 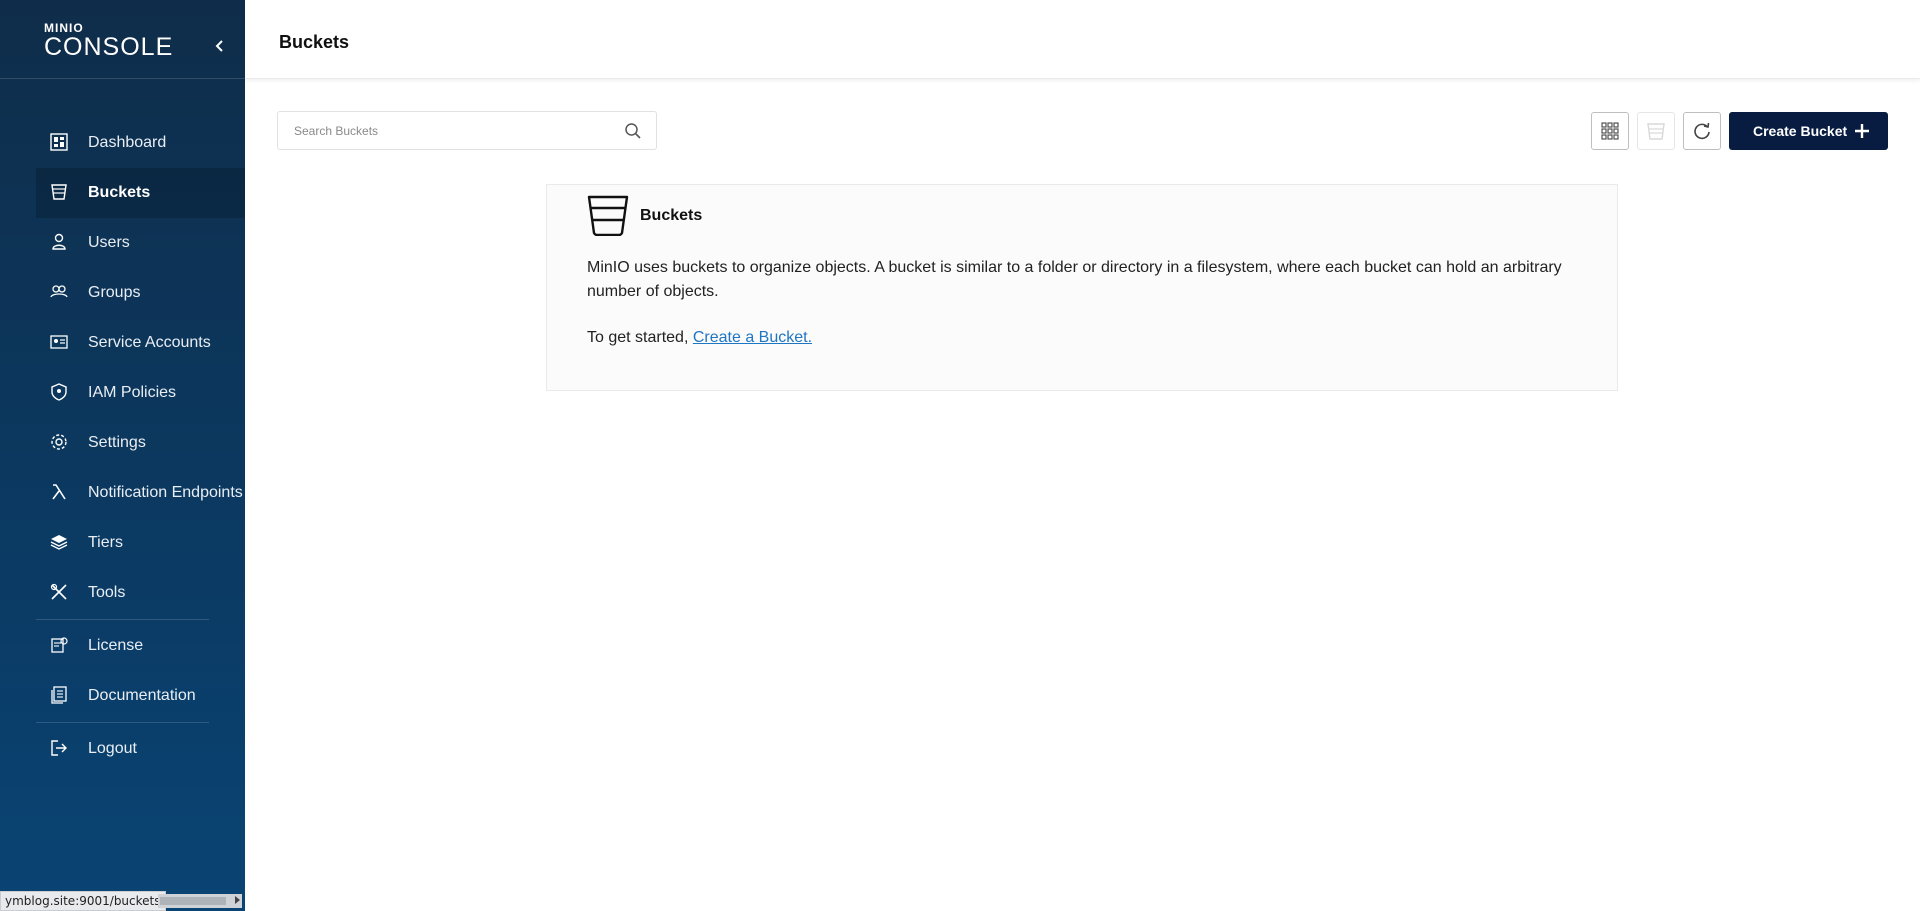 What do you see at coordinates (132, 392) in the screenshot?
I see `sidebar-item-label: IAM Policies` at bounding box center [132, 392].